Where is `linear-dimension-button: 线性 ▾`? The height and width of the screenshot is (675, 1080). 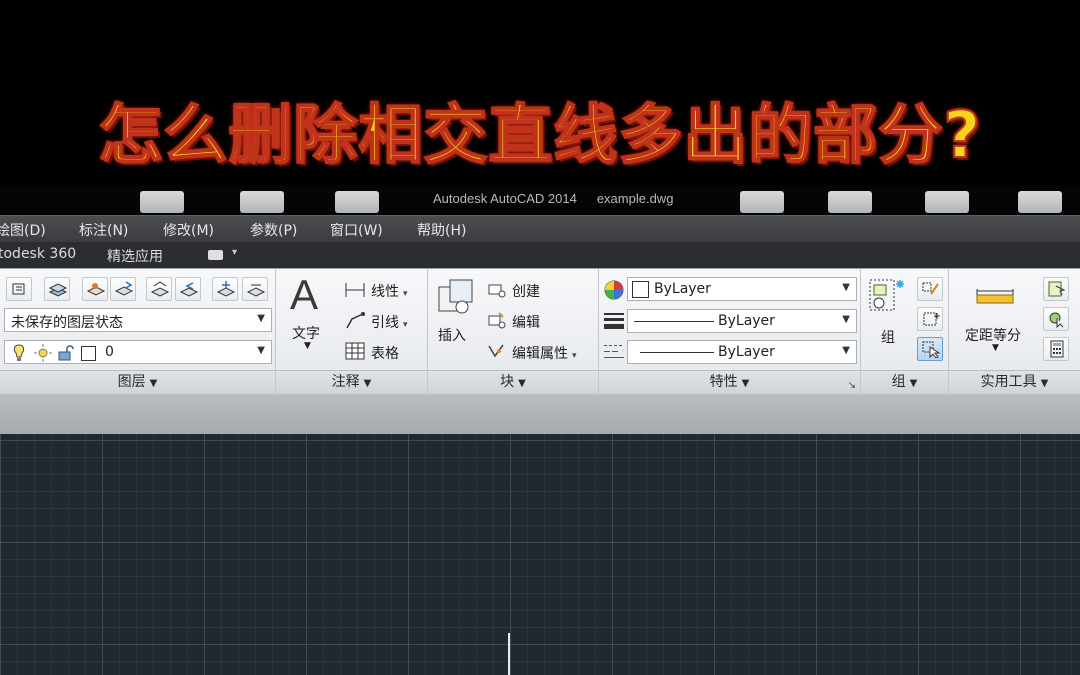 linear-dimension-button: 线性 ▾ is located at coordinates (389, 291).